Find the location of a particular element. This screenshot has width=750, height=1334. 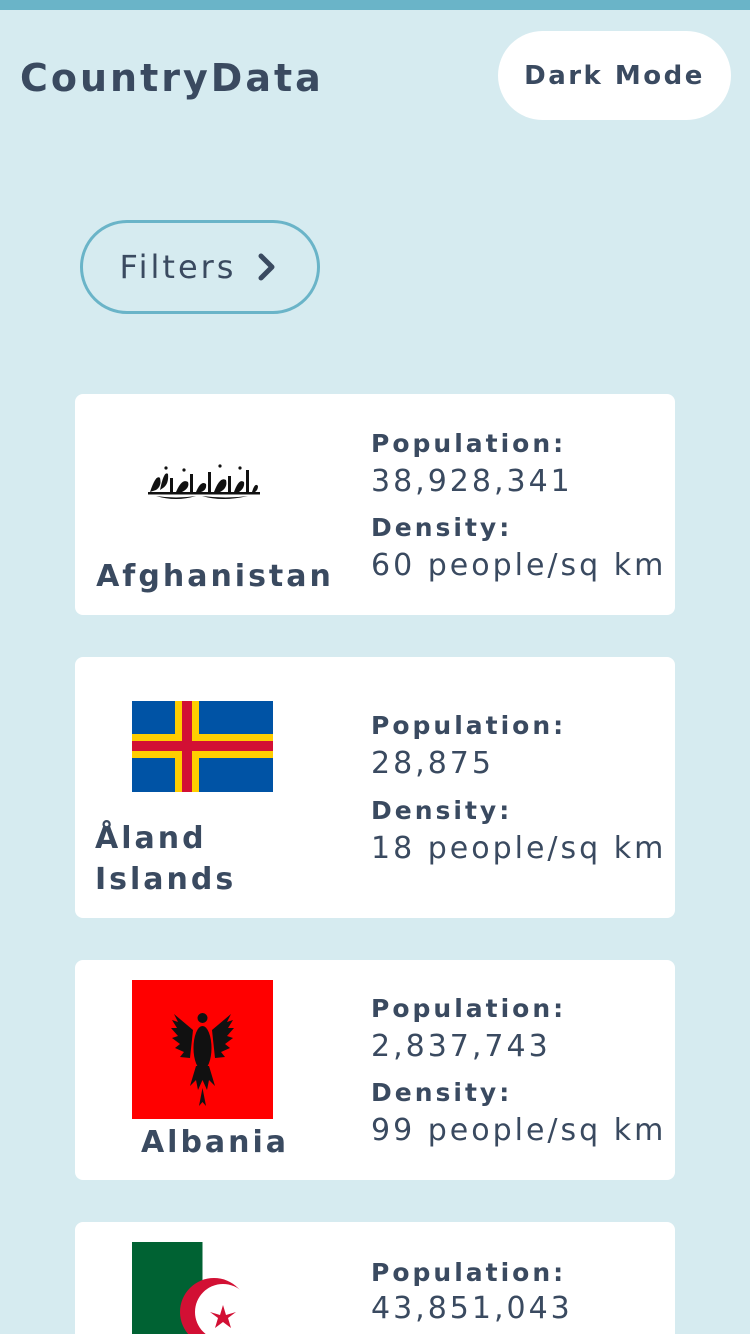

dark-mode-button: Dark Mode is located at coordinates (614, 75).